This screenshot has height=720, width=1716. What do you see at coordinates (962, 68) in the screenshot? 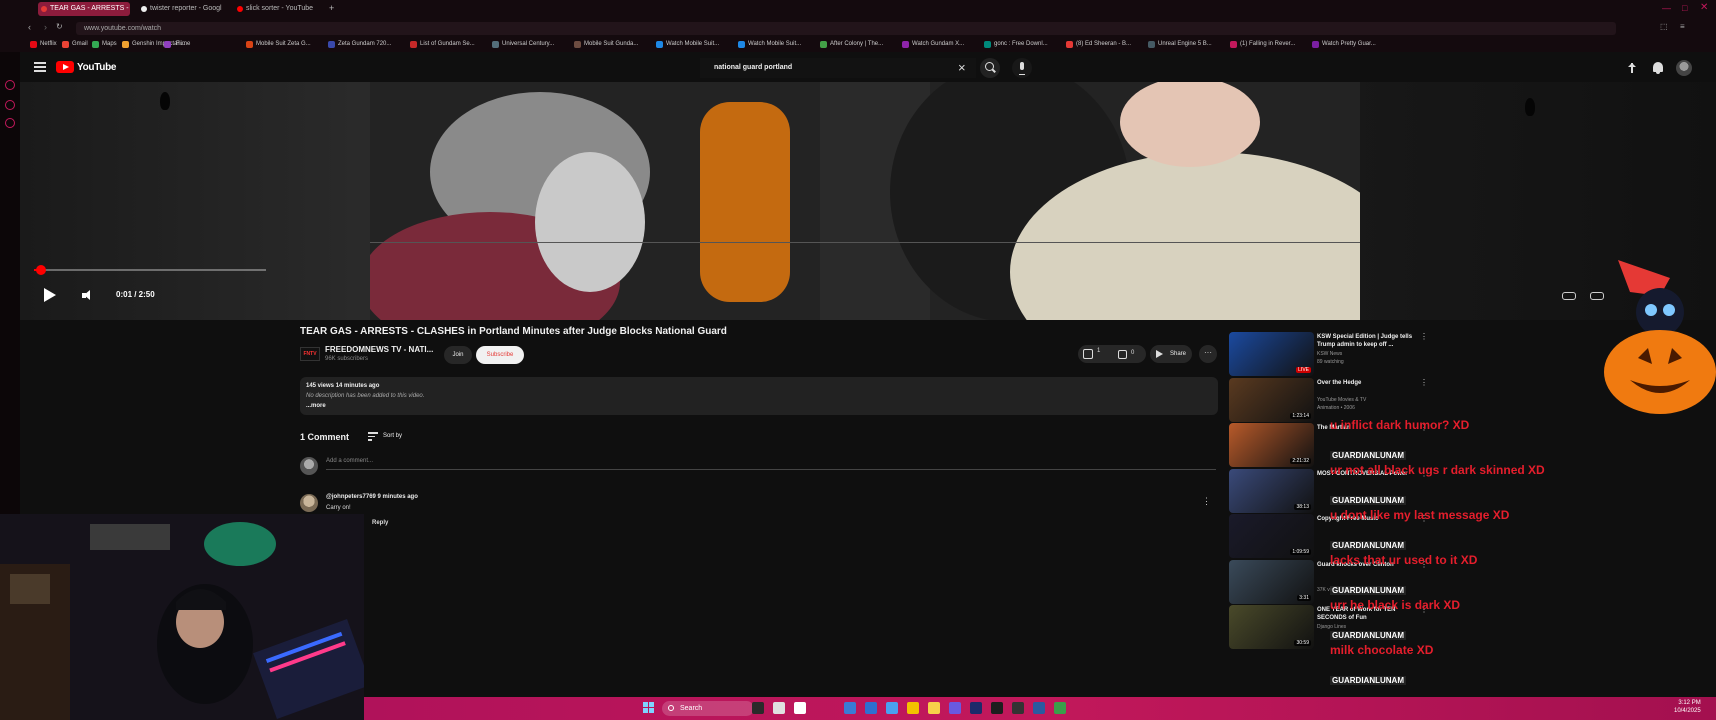
I see `clear-search-icon: ×` at bounding box center [962, 68].